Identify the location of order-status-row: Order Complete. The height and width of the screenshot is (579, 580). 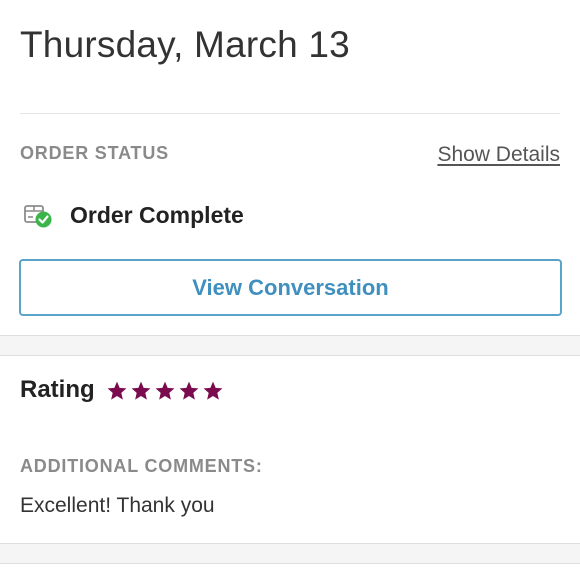
(133, 215).